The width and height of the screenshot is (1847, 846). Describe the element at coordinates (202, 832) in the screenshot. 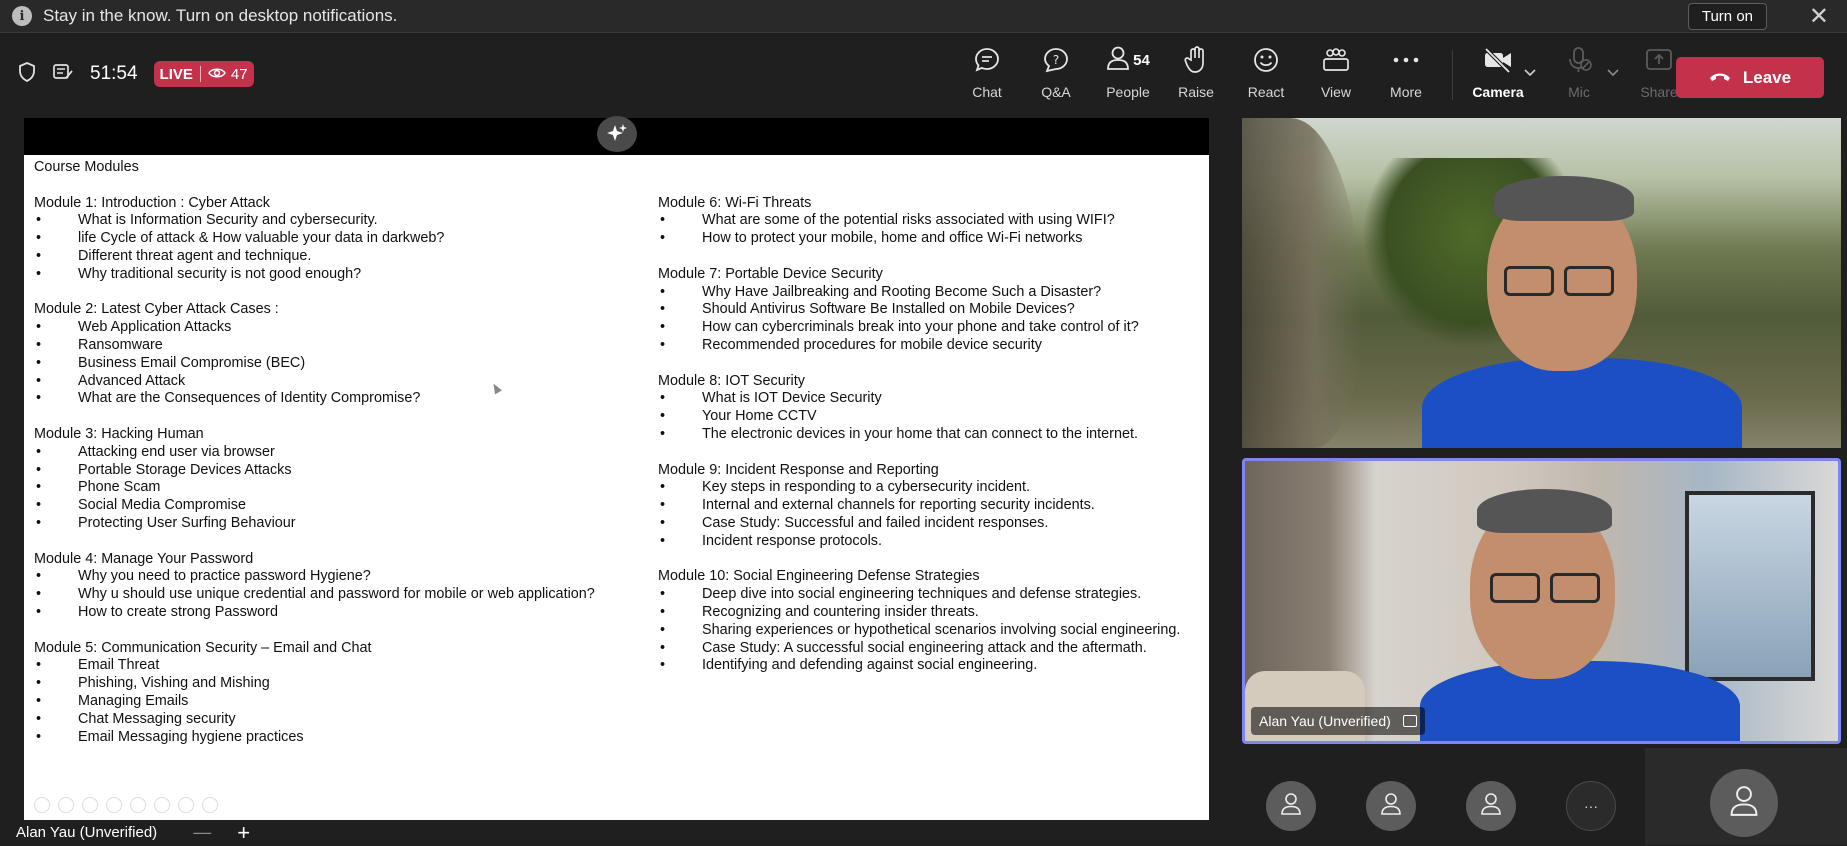

I see `minimize-button: —` at that location.